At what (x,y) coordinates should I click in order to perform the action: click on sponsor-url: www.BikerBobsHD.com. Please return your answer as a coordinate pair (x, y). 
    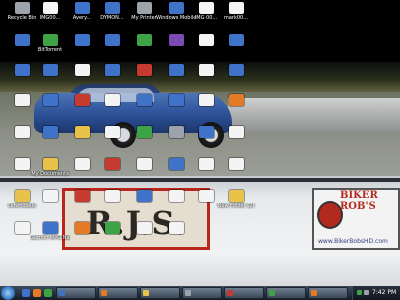
    Looking at the image, I should click on (353, 241).